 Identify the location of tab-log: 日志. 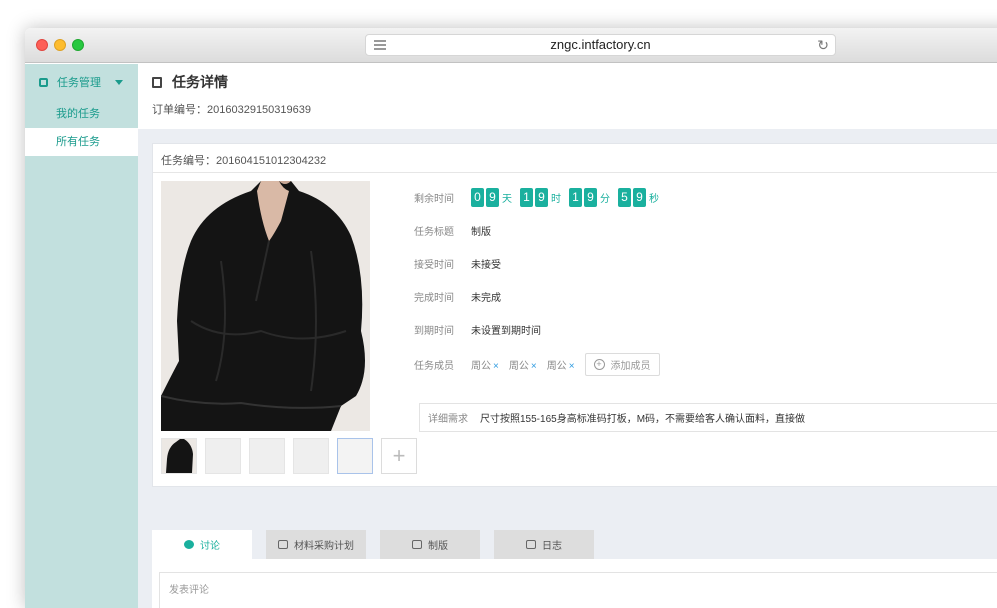
(544, 544).